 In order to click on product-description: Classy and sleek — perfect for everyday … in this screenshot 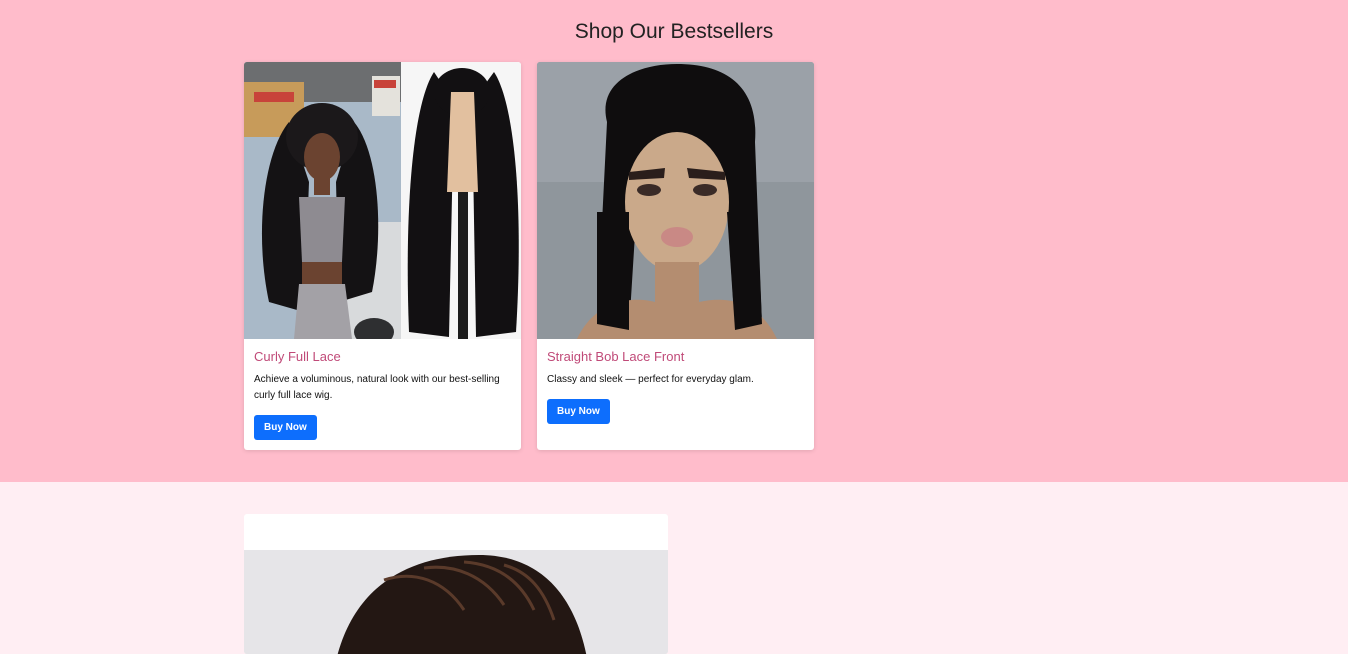, I will do `click(650, 379)`.